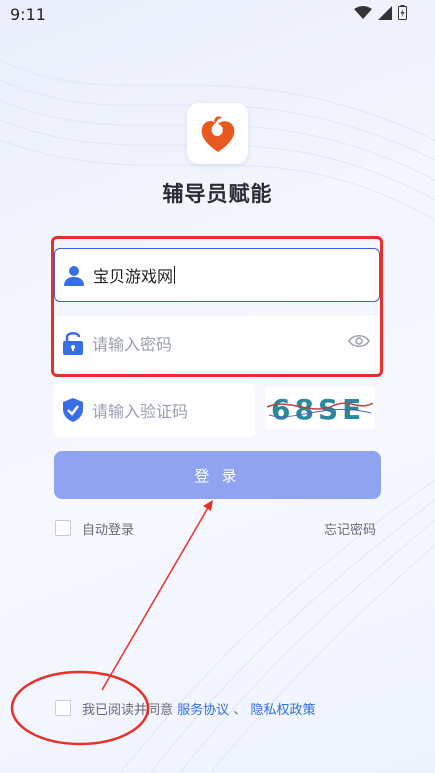  What do you see at coordinates (359, 343) in the screenshot?
I see `eye-icon` at bounding box center [359, 343].